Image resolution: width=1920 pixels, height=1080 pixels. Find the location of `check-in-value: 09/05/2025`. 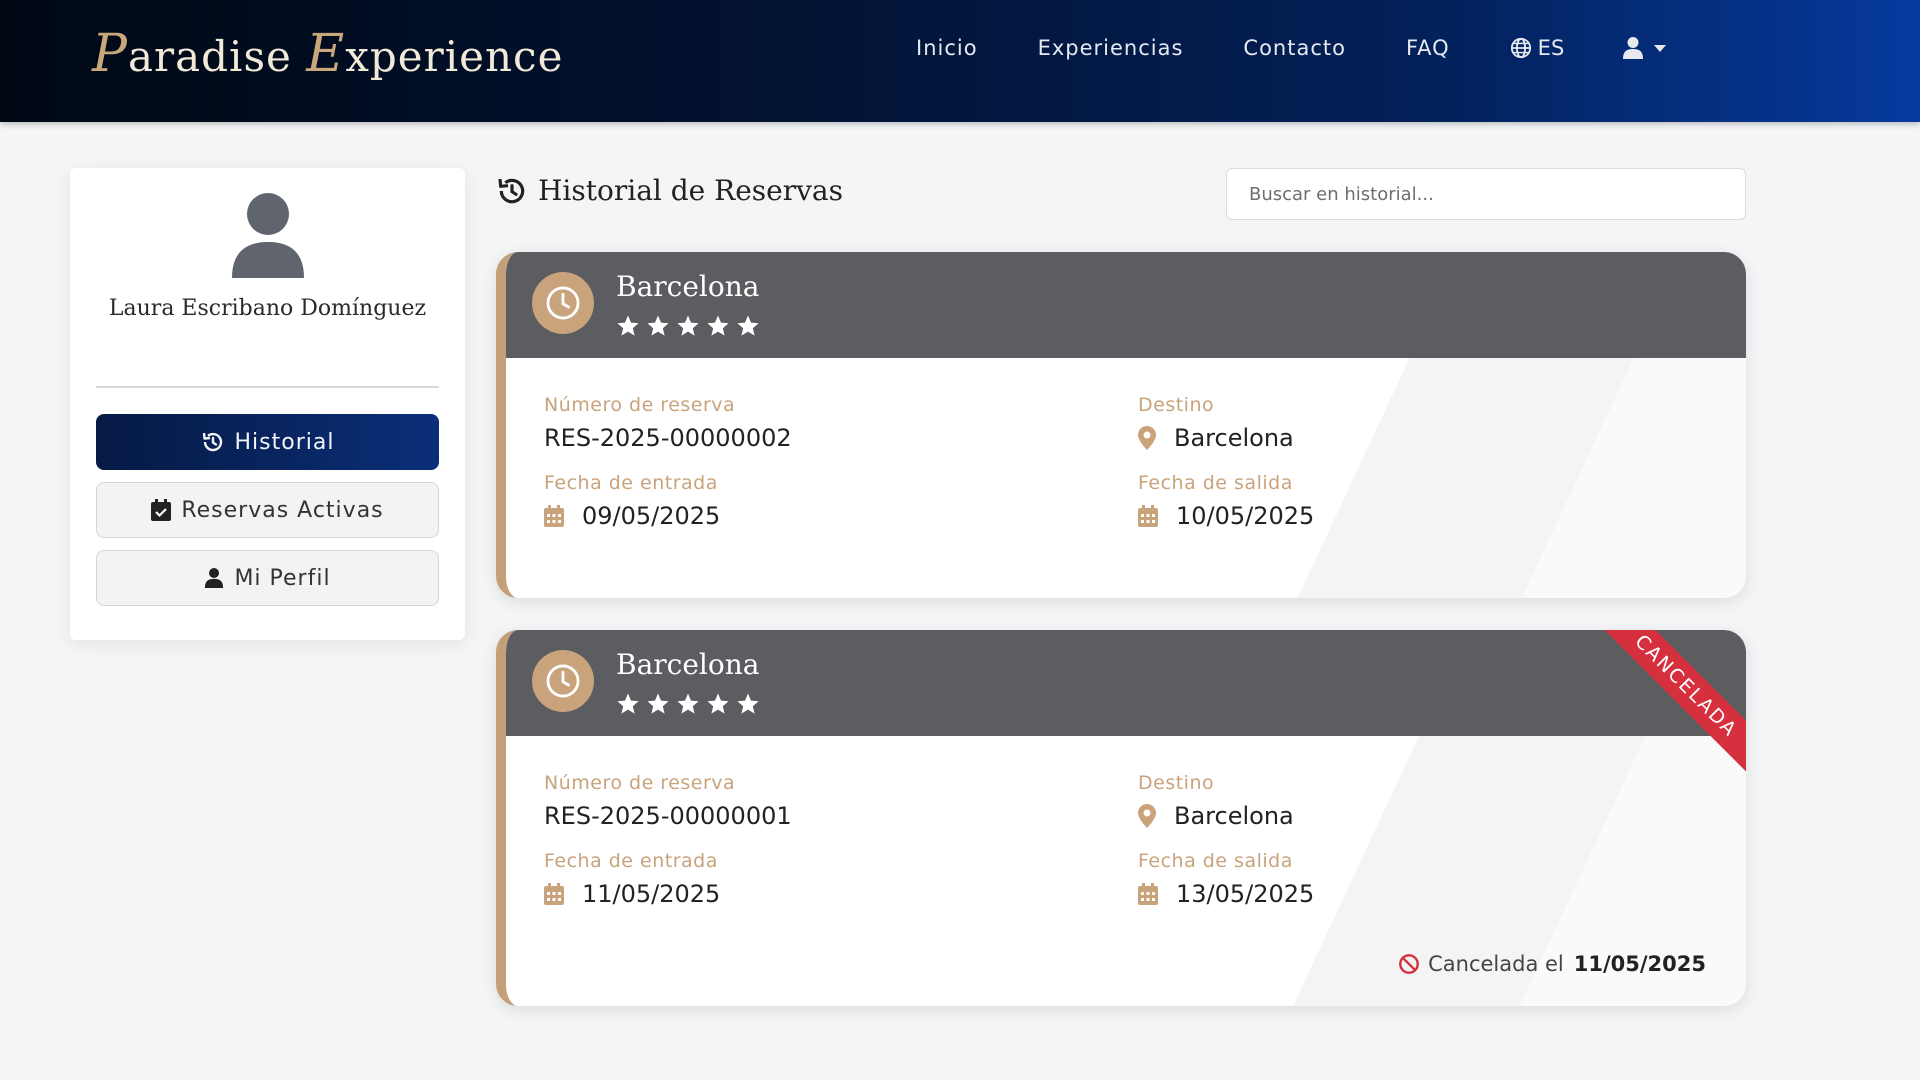

check-in-value: 09/05/2025 is located at coordinates (632, 516).